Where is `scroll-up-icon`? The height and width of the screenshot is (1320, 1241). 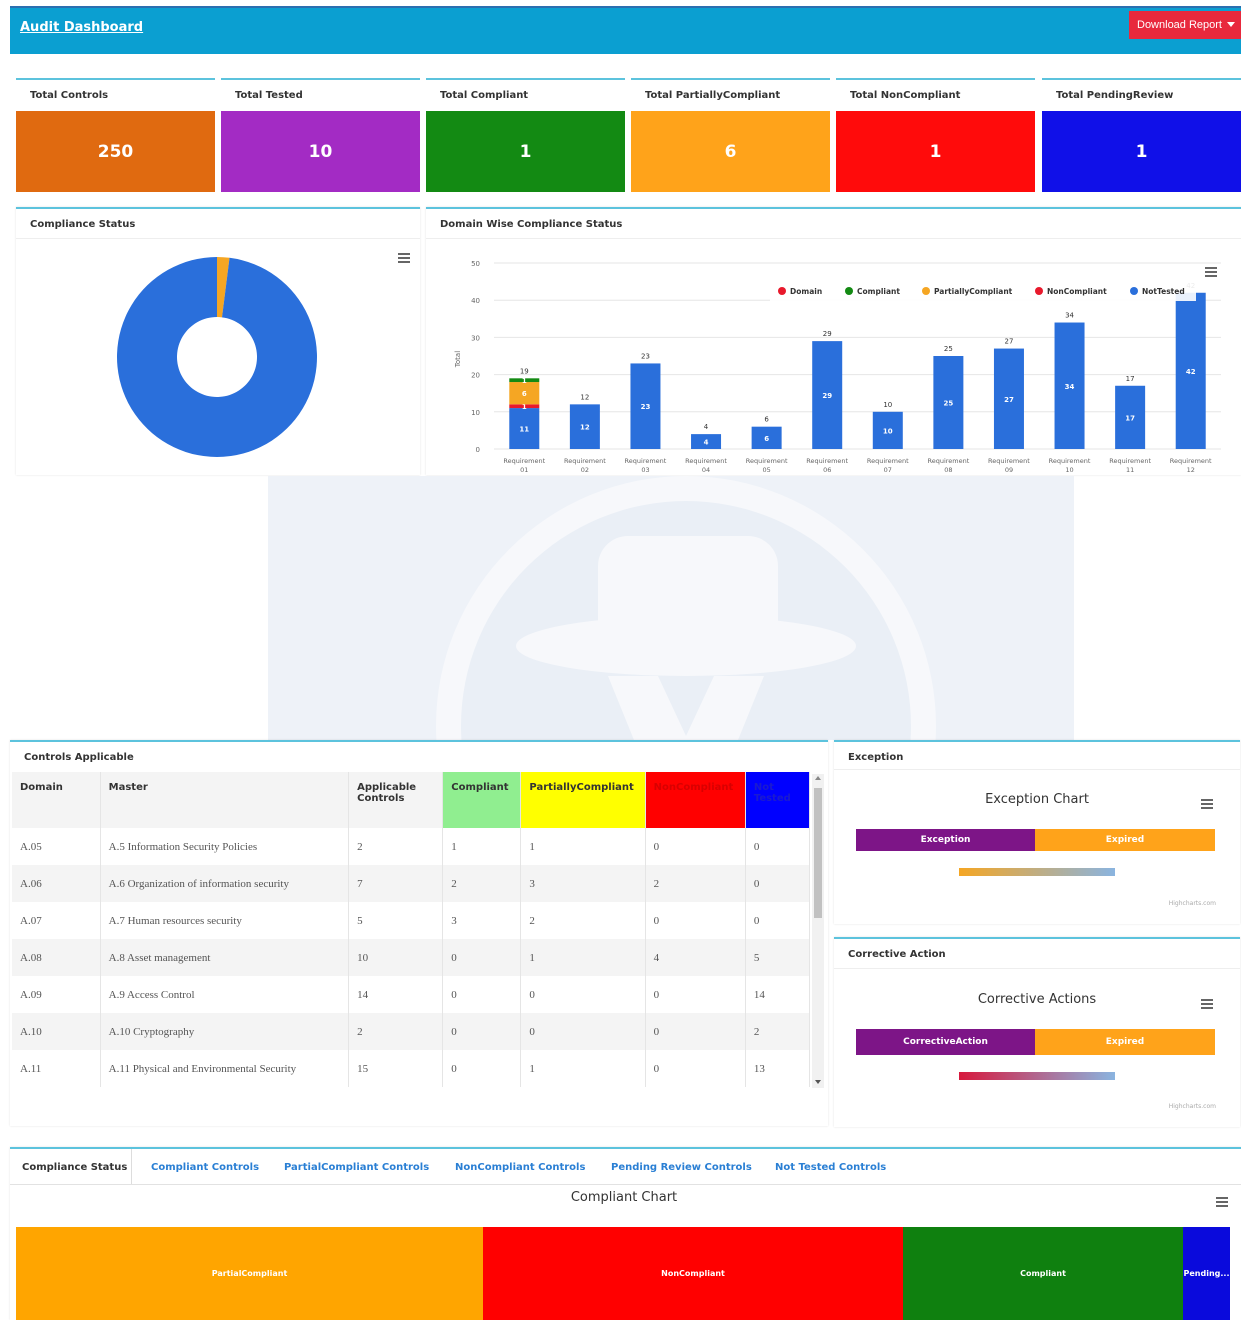
scroll-up-icon is located at coordinates (818, 778).